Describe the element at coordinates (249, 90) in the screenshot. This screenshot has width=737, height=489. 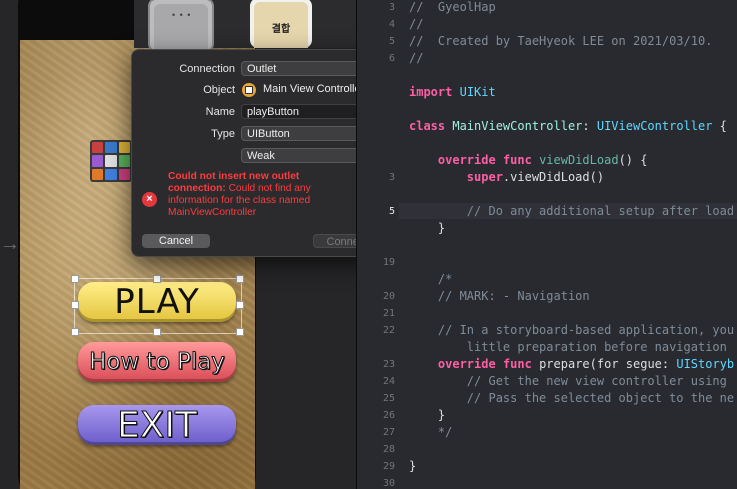
I see `view-controller-icon` at that location.